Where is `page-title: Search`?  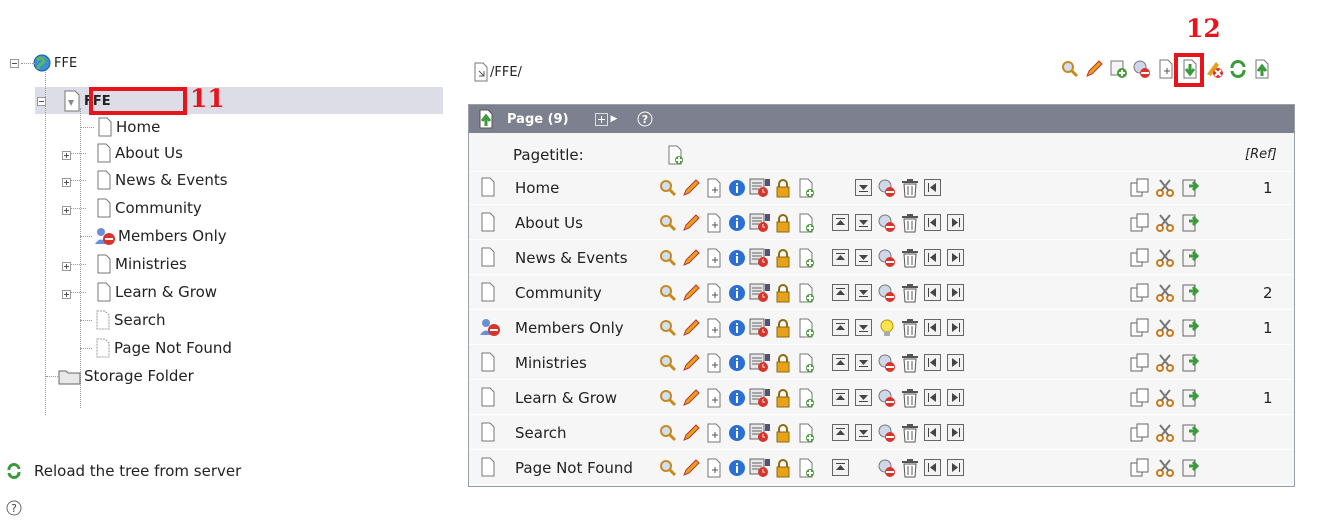
page-title: Search is located at coordinates (541, 433).